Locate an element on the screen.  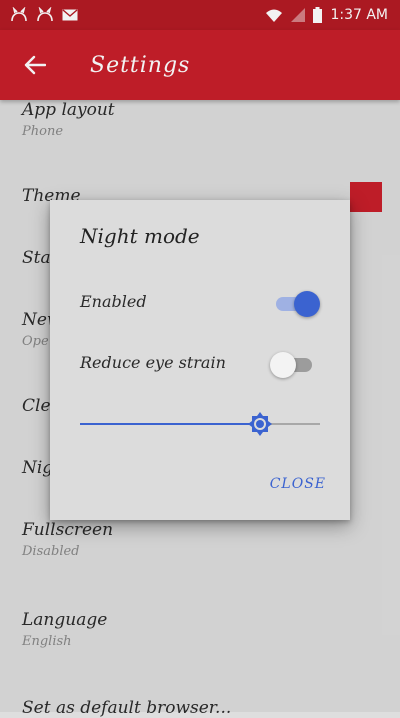
enabled-toggle is located at coordinates (297, 303).